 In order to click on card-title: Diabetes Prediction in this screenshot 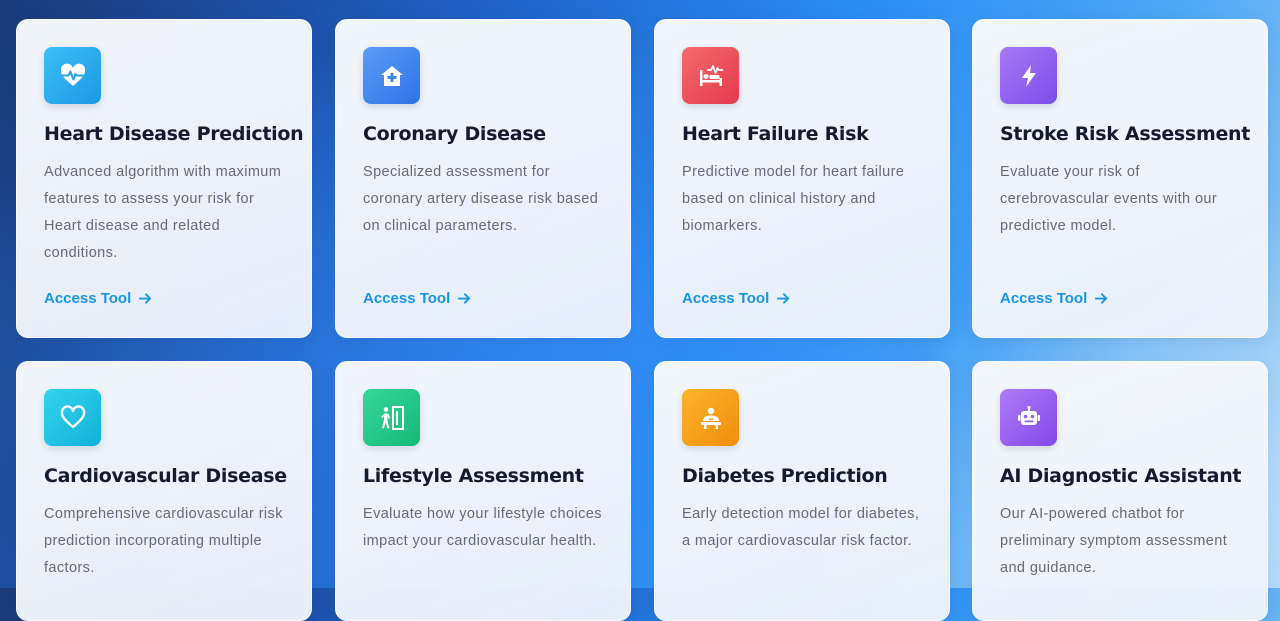, I will do `click(785, 476)`.